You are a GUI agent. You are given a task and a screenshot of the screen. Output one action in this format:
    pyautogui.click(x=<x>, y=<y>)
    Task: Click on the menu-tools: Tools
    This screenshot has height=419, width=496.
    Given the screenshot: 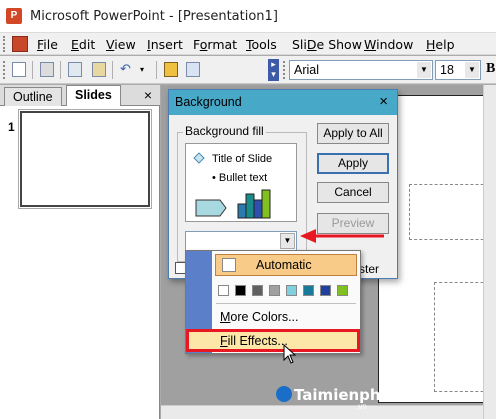 What is the action you would take?
    pyautogui.click(x=261, y=44)
    